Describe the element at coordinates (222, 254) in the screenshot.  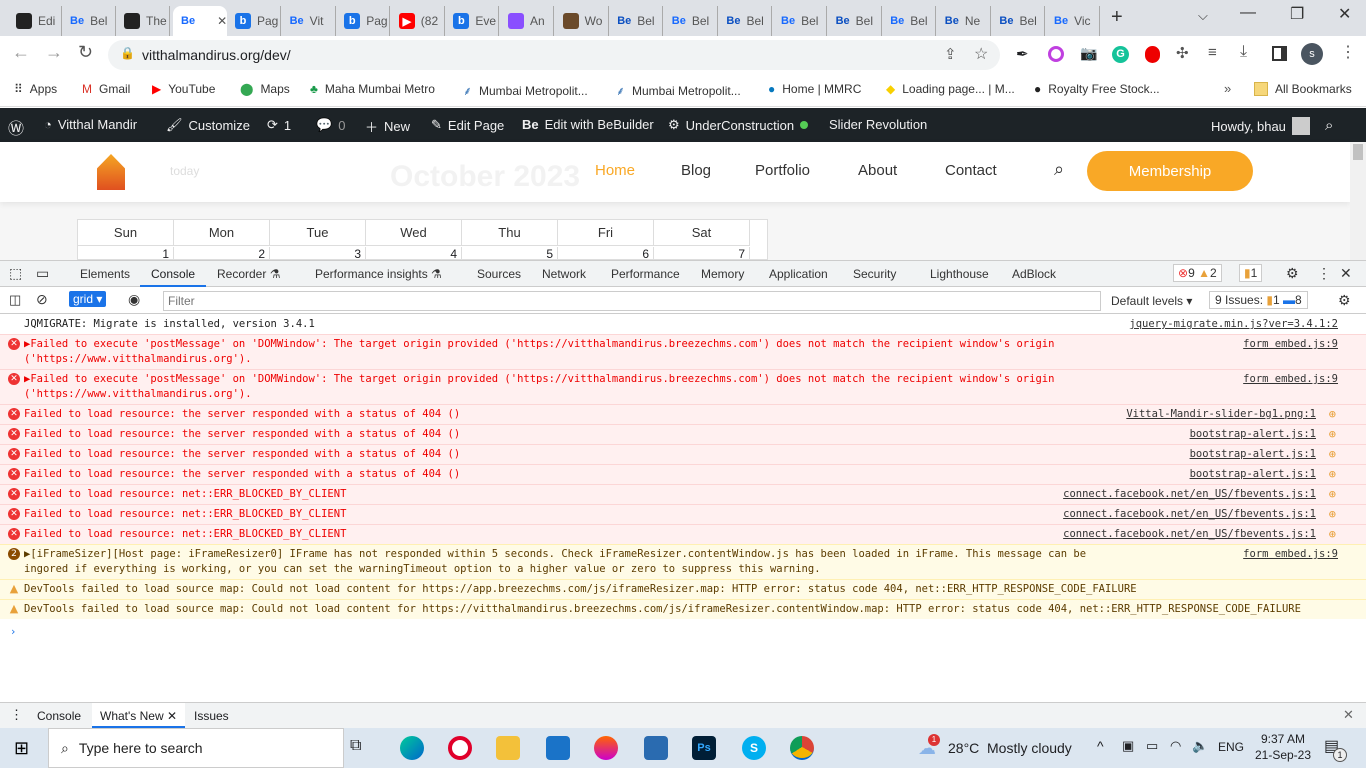
I see `calendar-day-cell: 2` at that location.